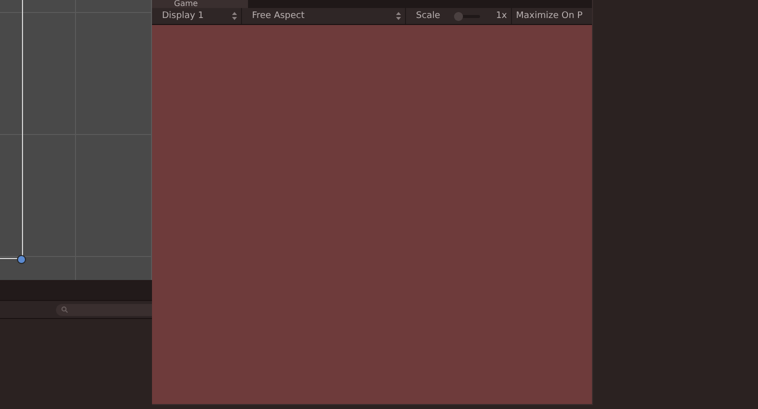  Describe the element at coordinates (501, 16) in the screenshot. I see `scale-reading: 1x` at that location.